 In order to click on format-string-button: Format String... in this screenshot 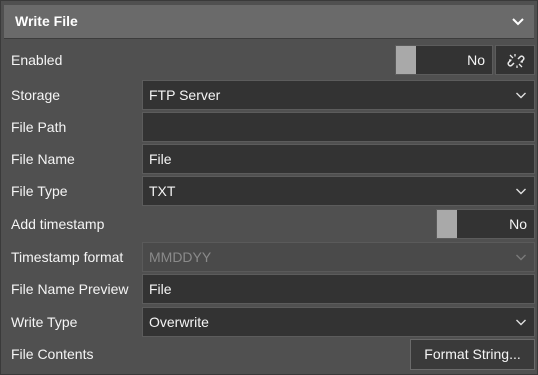, I will do `click(472, 354)`.